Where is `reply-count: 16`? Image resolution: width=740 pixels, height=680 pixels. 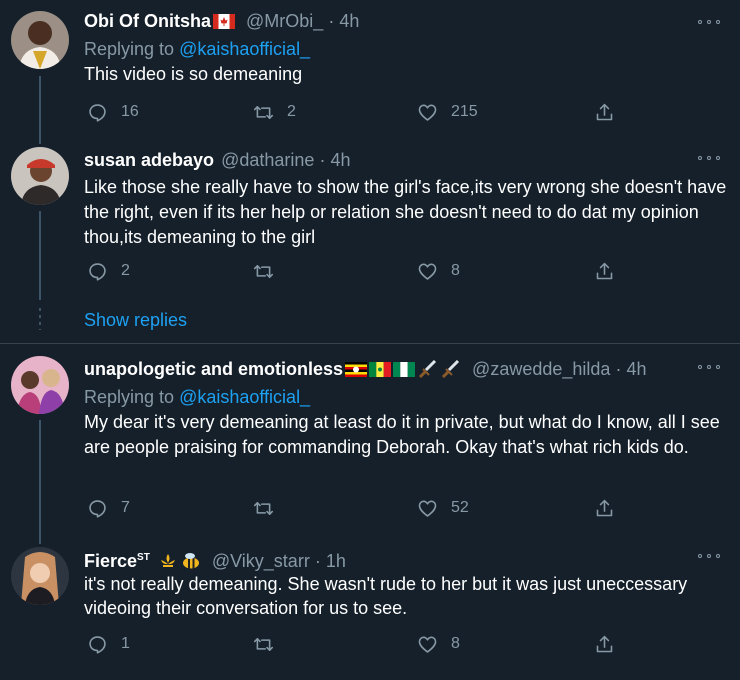 reply-count: 16 is located at coordinates (130, 111).